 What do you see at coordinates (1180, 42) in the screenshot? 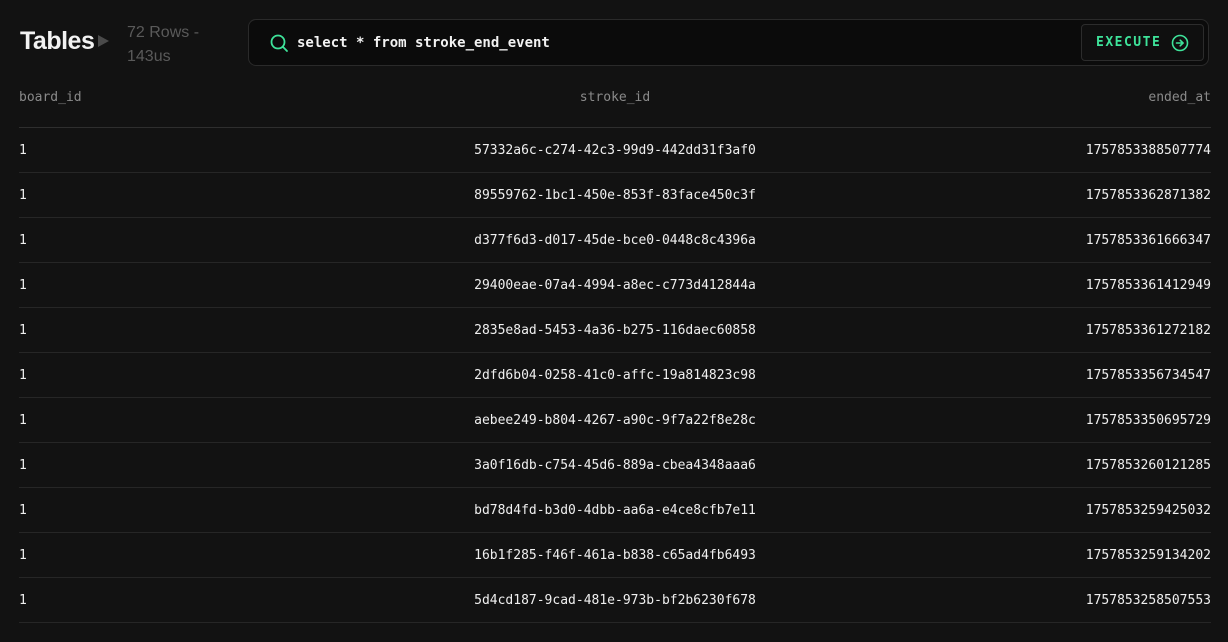
I see `arrow-right-circle-icon` at bounding box center [1180, 42].